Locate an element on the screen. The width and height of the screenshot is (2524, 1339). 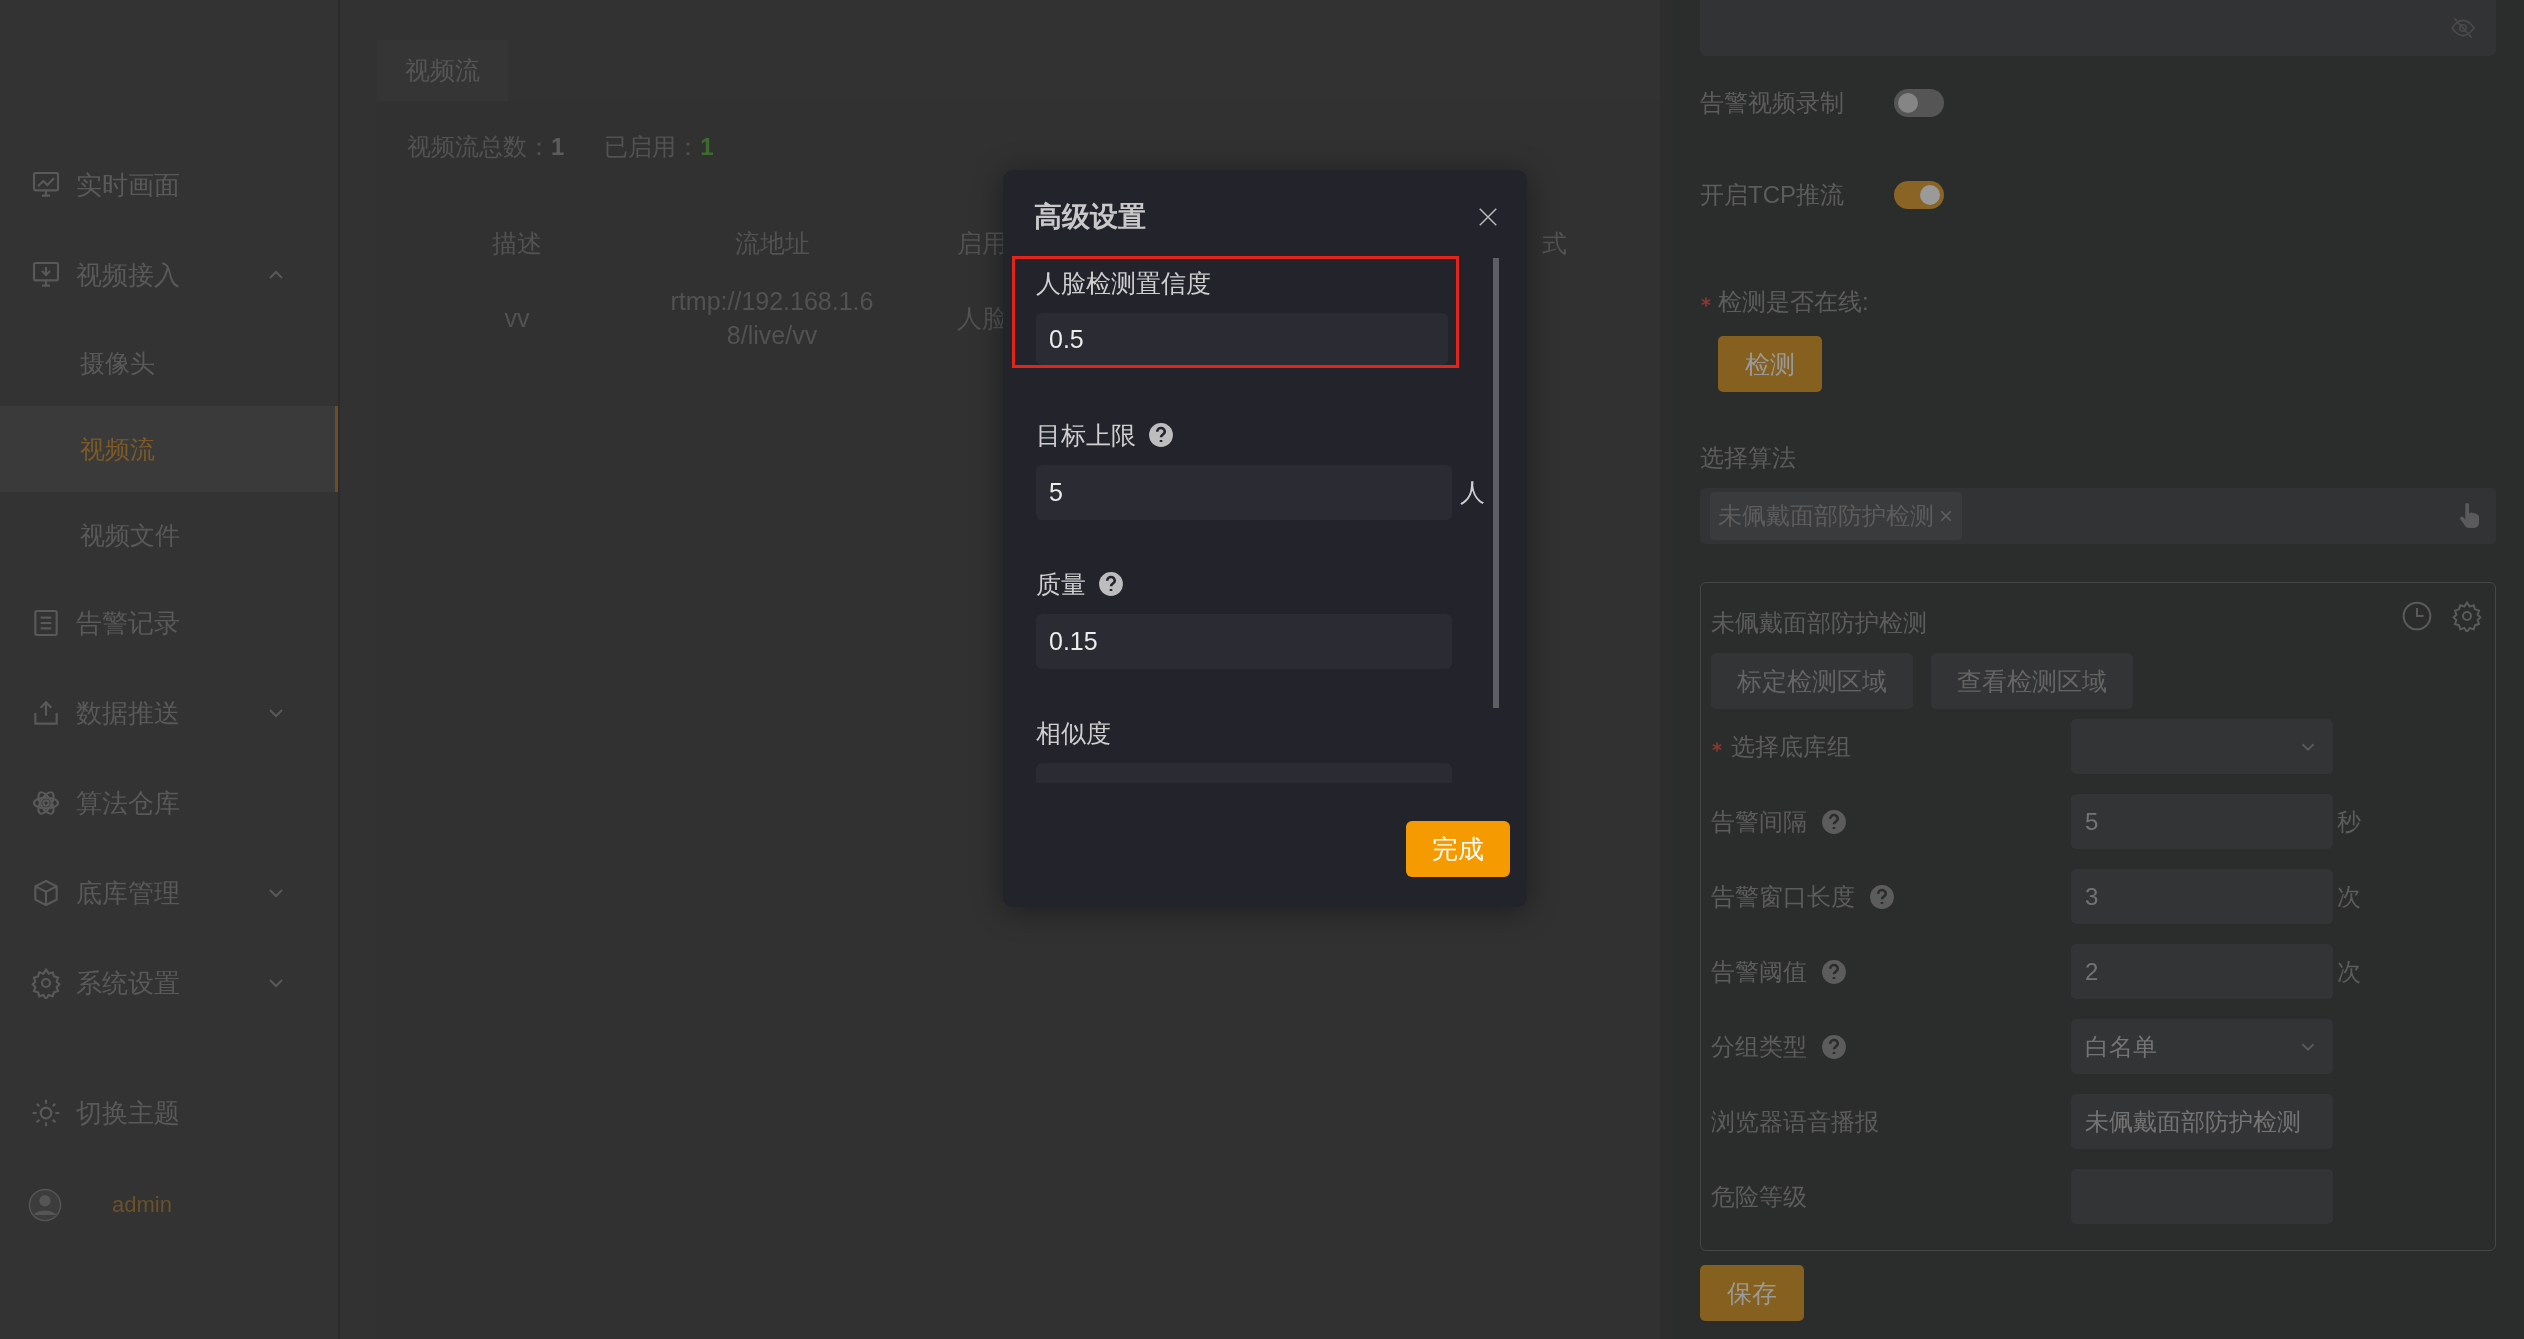
eye-slash-icon is located at coordinates (2463, 28).